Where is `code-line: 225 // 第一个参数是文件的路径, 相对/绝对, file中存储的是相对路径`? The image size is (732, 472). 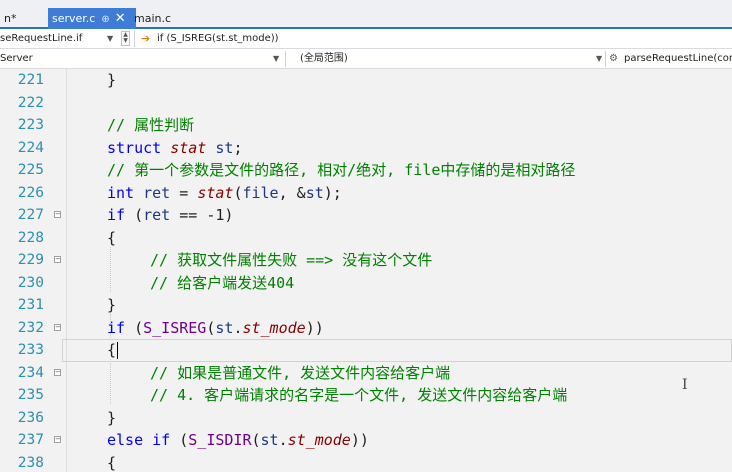
code-line: 225 // 第一个参数是文件的路径, 相对/绝对, file中存储的是相对路径 is located at coordinates (366, 170).